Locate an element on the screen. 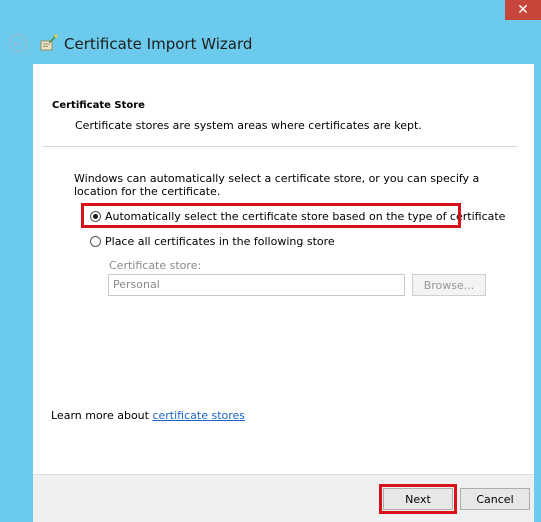 The image size is (541, 522). store-label: Certificate store: is located at coordinates (155, 265).